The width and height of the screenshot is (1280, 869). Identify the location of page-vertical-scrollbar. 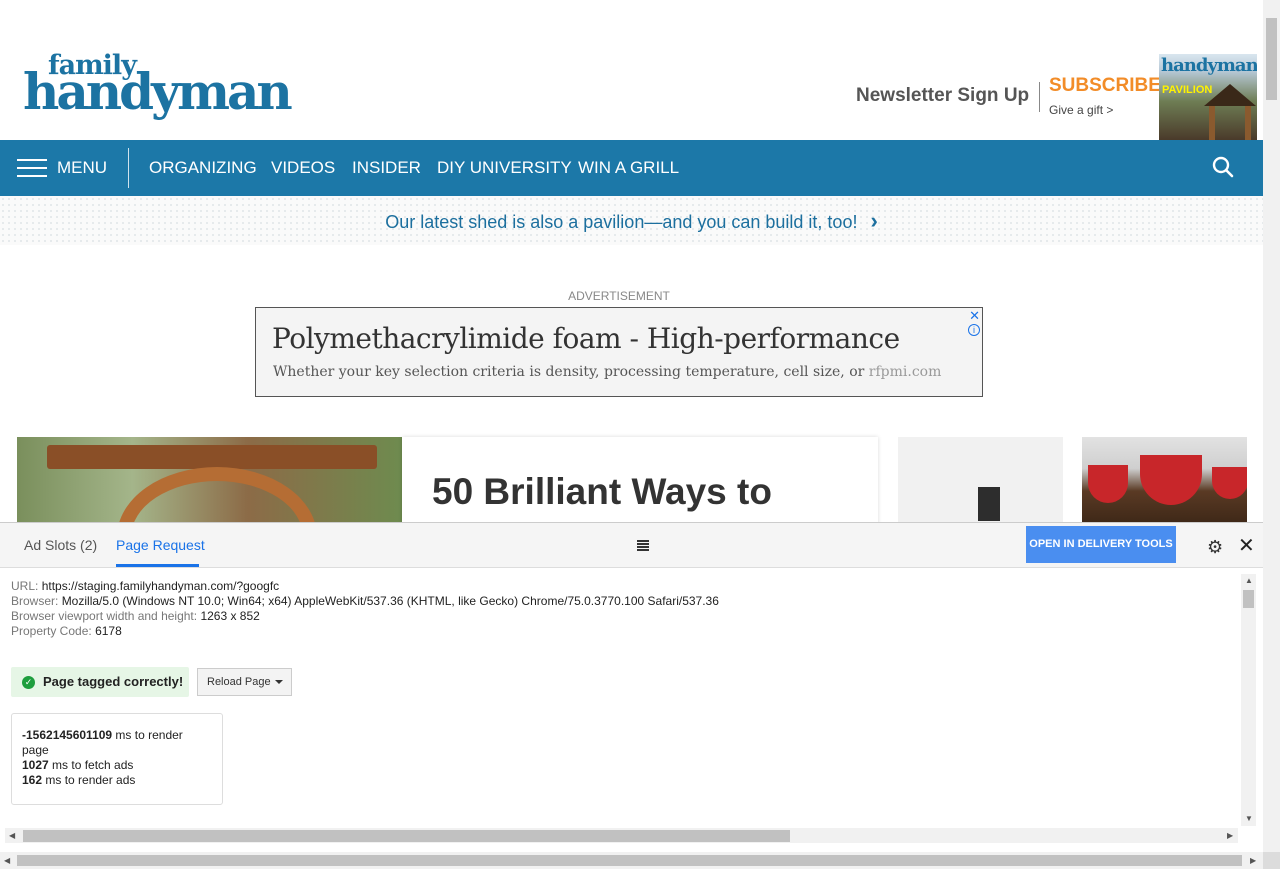
(1271, 426).